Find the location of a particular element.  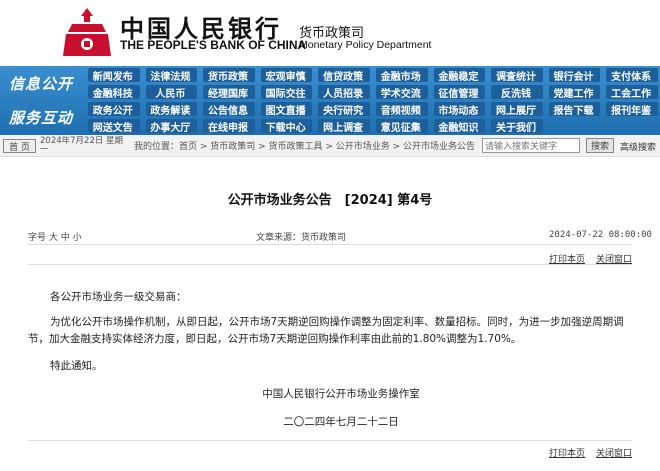

nav-item-label: 金融科技 is located at coordinates (112, 94).